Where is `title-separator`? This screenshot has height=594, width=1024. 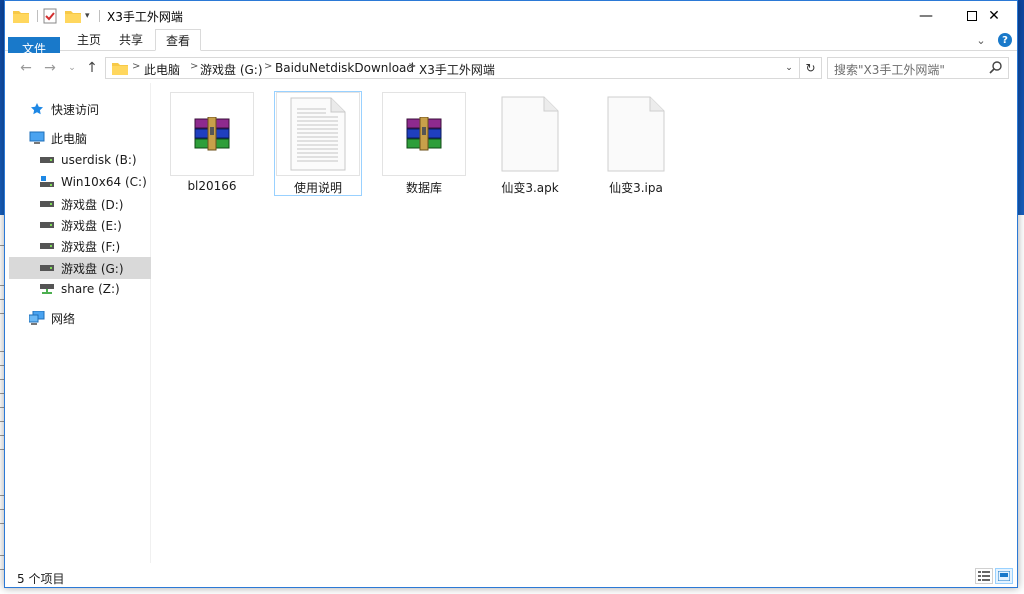
title-separator is located at coordinates (37, 16).